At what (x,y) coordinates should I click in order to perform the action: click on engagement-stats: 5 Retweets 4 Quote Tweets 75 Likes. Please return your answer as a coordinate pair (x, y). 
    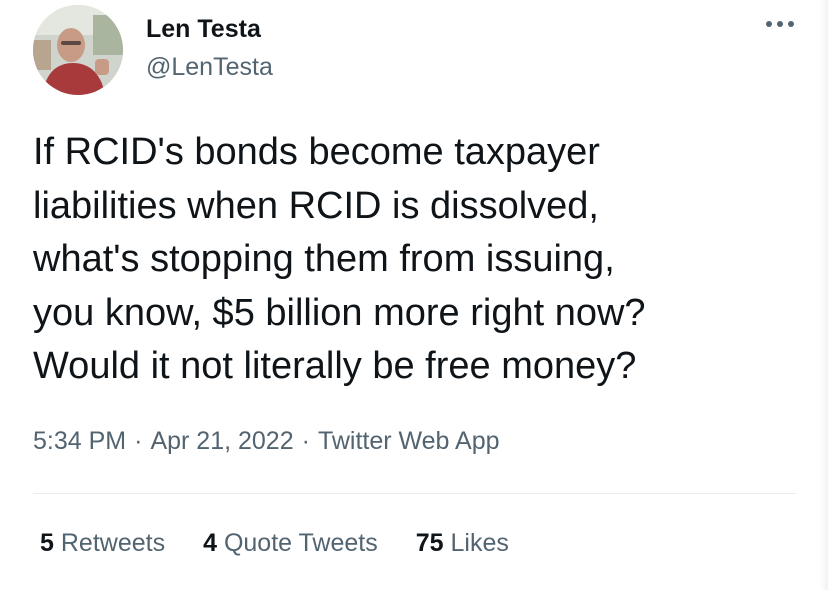
    Looking at the image, I should click on (293, 543).